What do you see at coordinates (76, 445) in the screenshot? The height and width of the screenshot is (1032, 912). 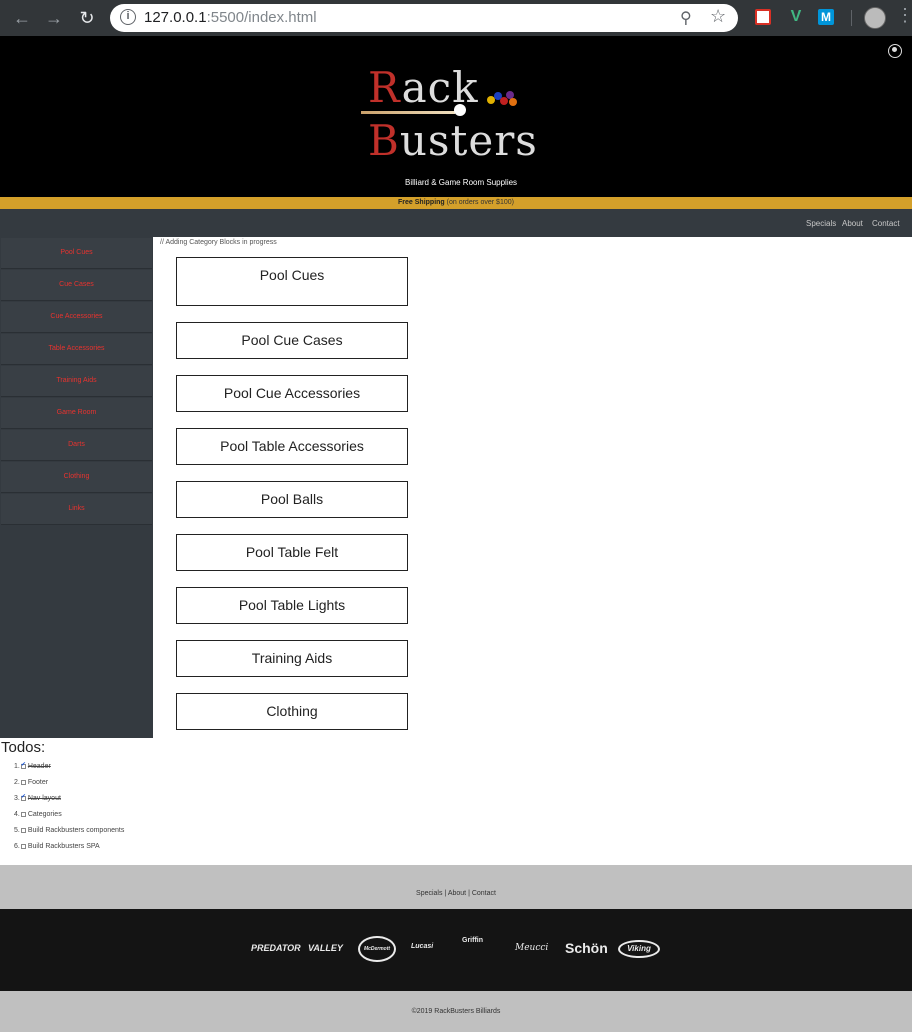 I see `sidebar-item-darts: Darts` at bounding box center [76, 445].